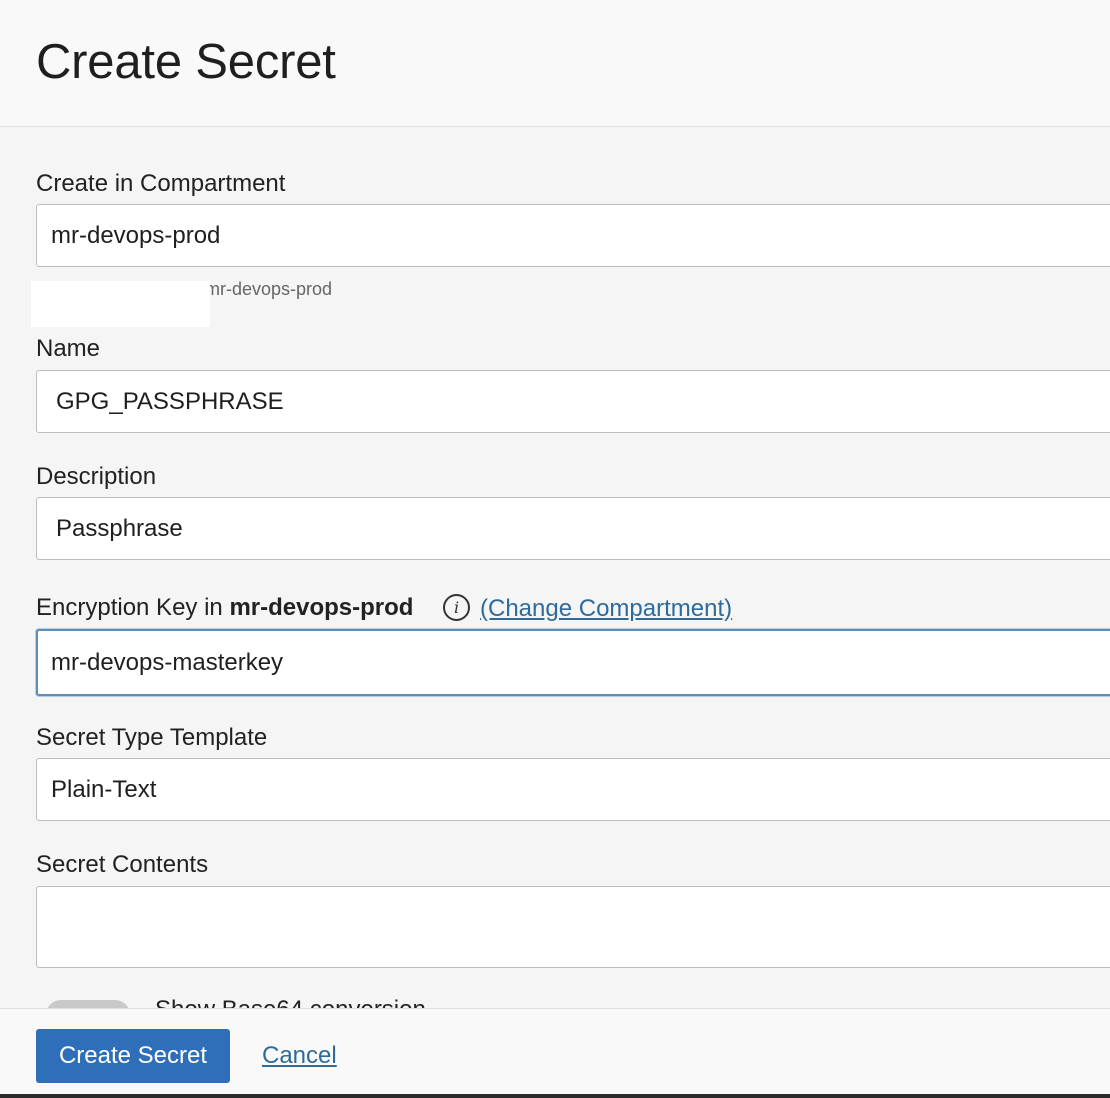 Image resolution: width=1110 pixels, height=1098 pixels. Describe the element at coordinates (186, 62) in the screenshot. I see `page-title: Create Secret` at that location.